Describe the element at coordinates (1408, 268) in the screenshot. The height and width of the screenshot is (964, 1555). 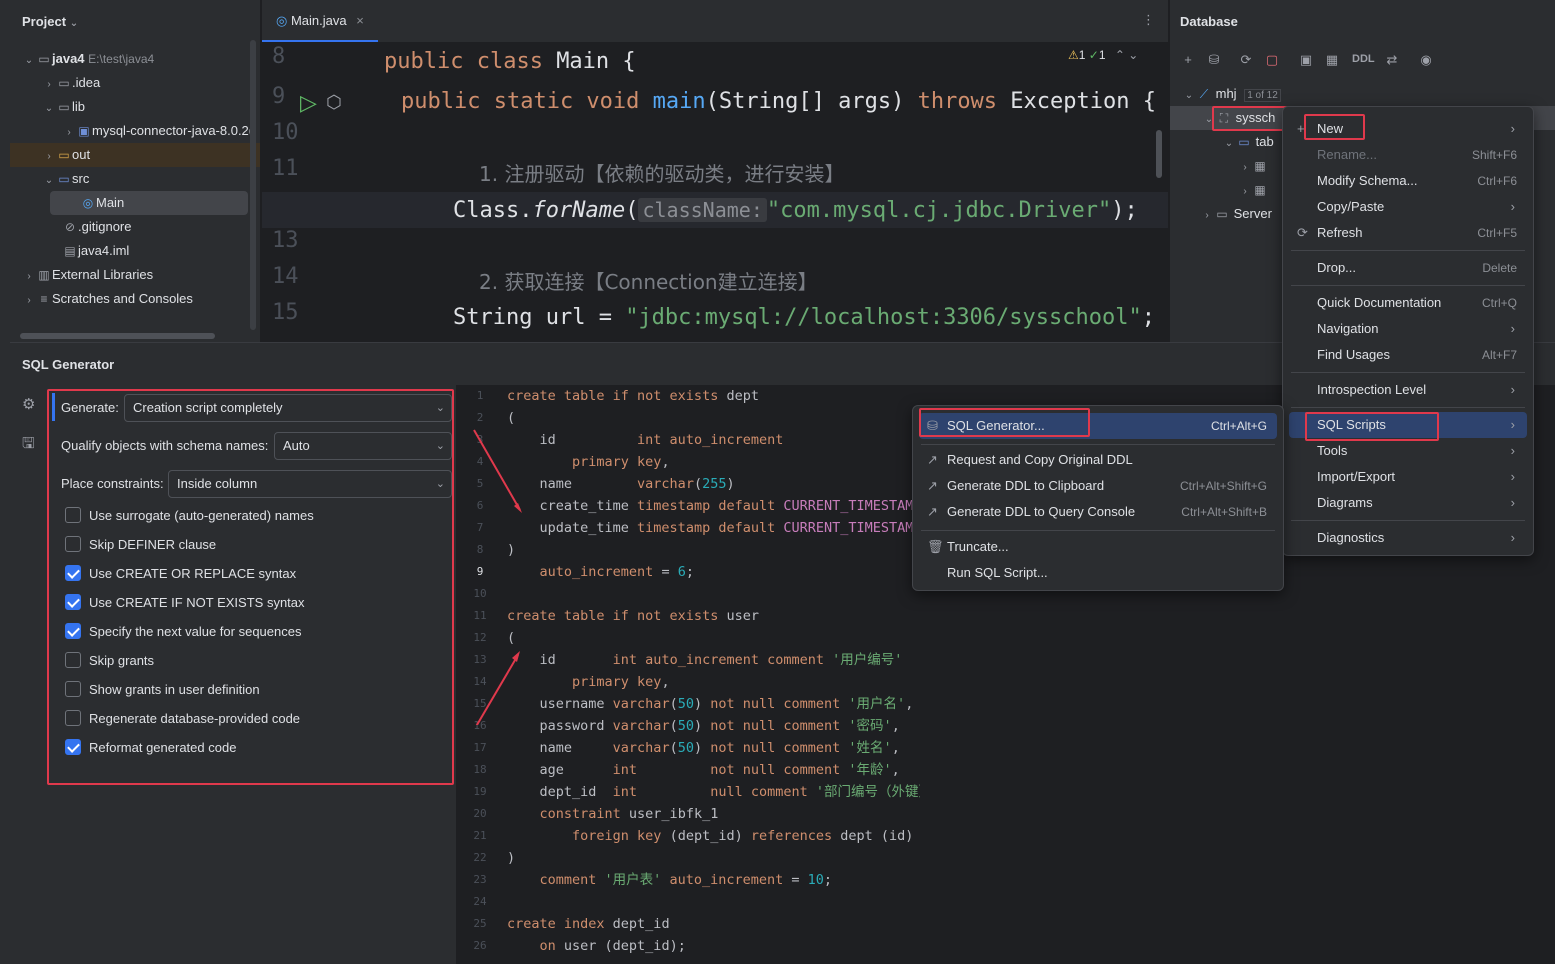
I see `menu-item-drop: Drop... Delete` at that location.